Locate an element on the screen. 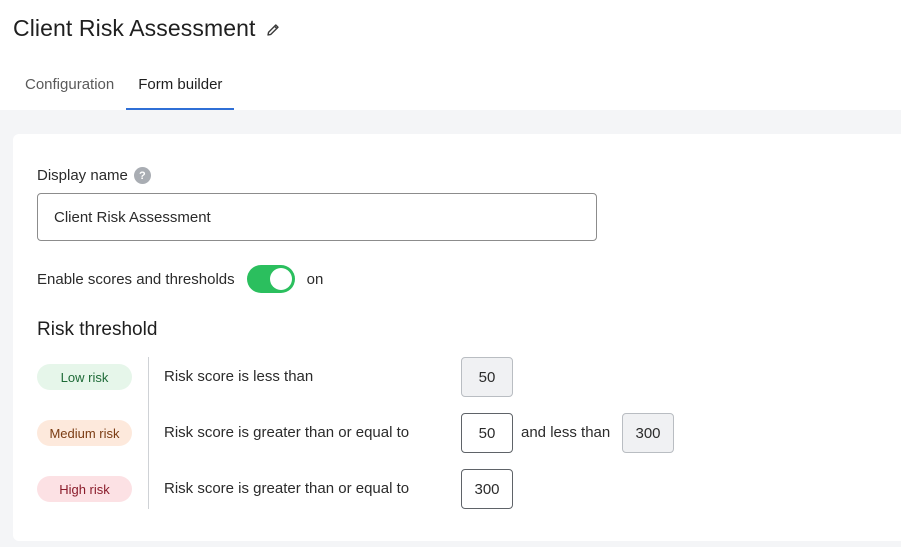  display-name-input is located at coordinates (317, 217).